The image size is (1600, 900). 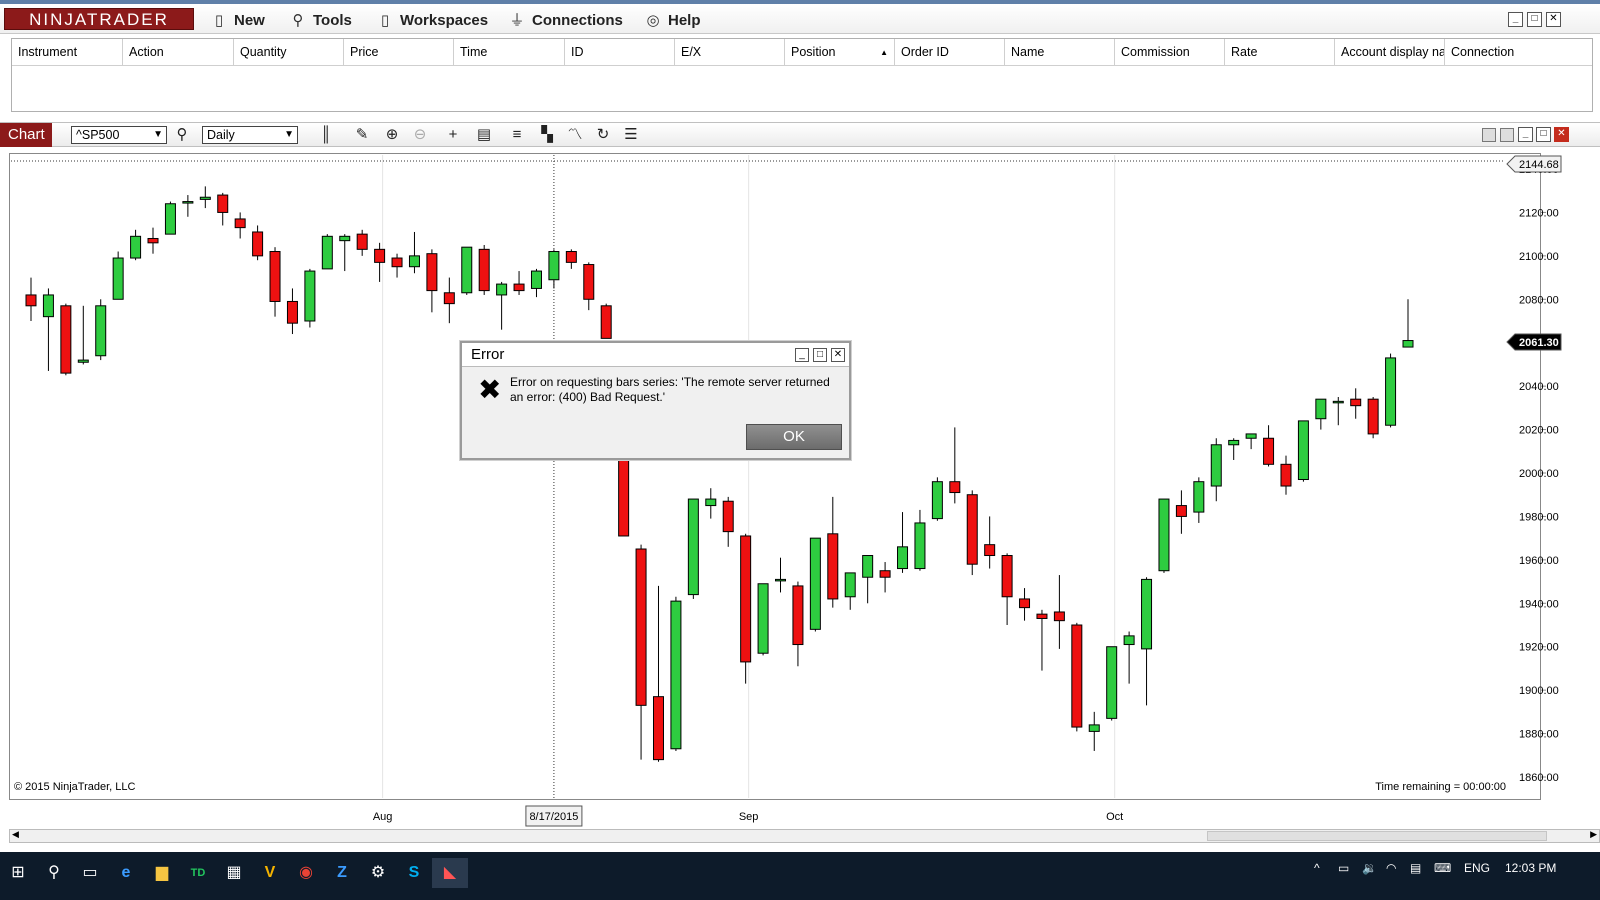 I want to click on drawing-tool-icon: ✎, so click(x=362, y=135).